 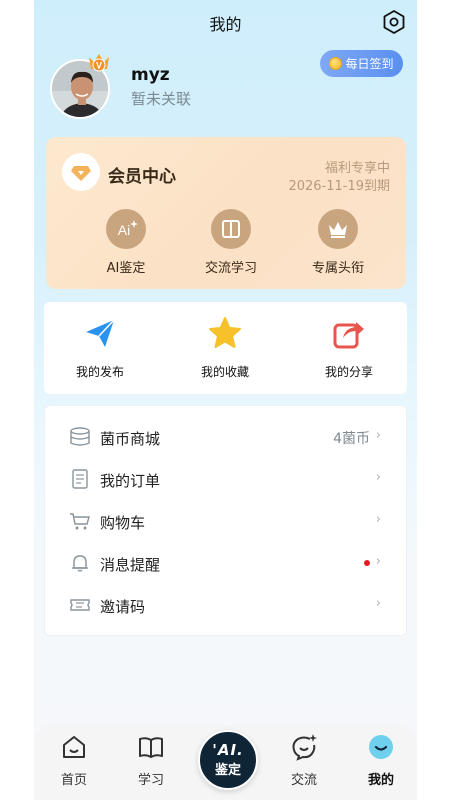 I want to click on tab-home: 首页, so click(x=74, y=760).